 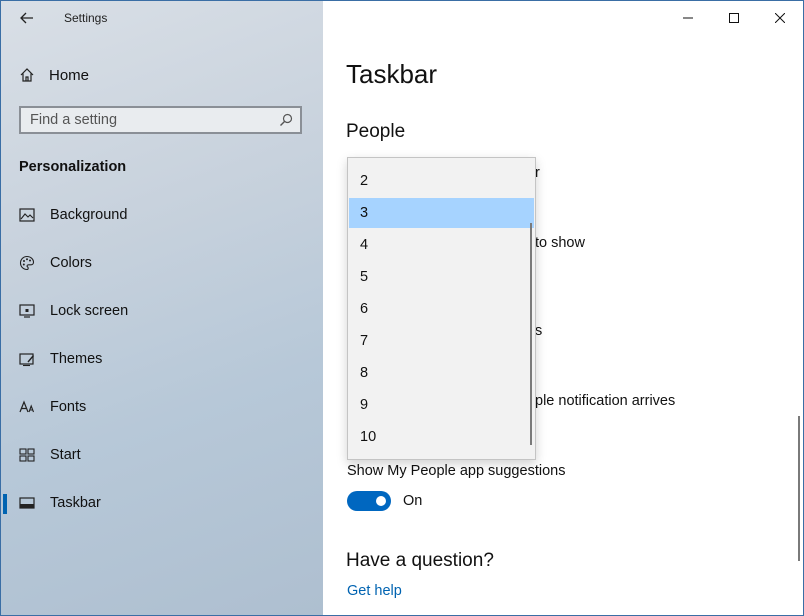 I want to click on window-controls, so click(x=734, y=18).